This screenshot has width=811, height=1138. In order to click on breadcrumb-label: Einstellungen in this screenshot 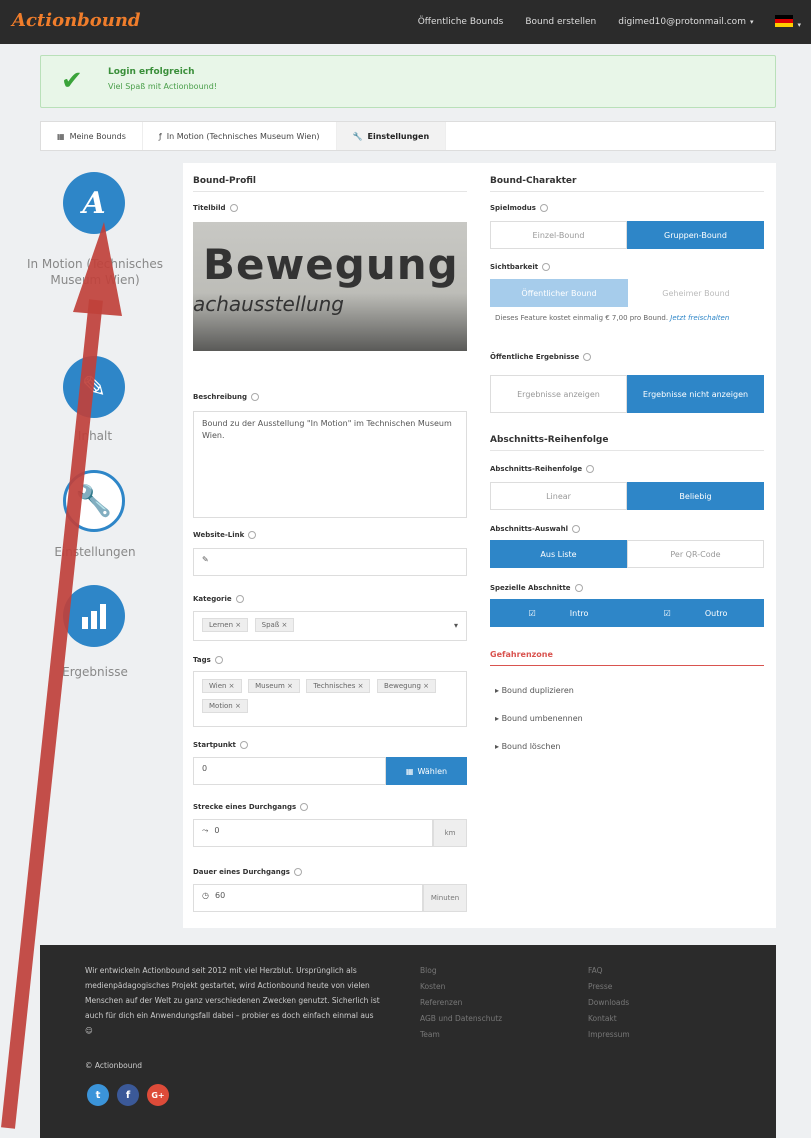, I will do `click(398, 136)`.